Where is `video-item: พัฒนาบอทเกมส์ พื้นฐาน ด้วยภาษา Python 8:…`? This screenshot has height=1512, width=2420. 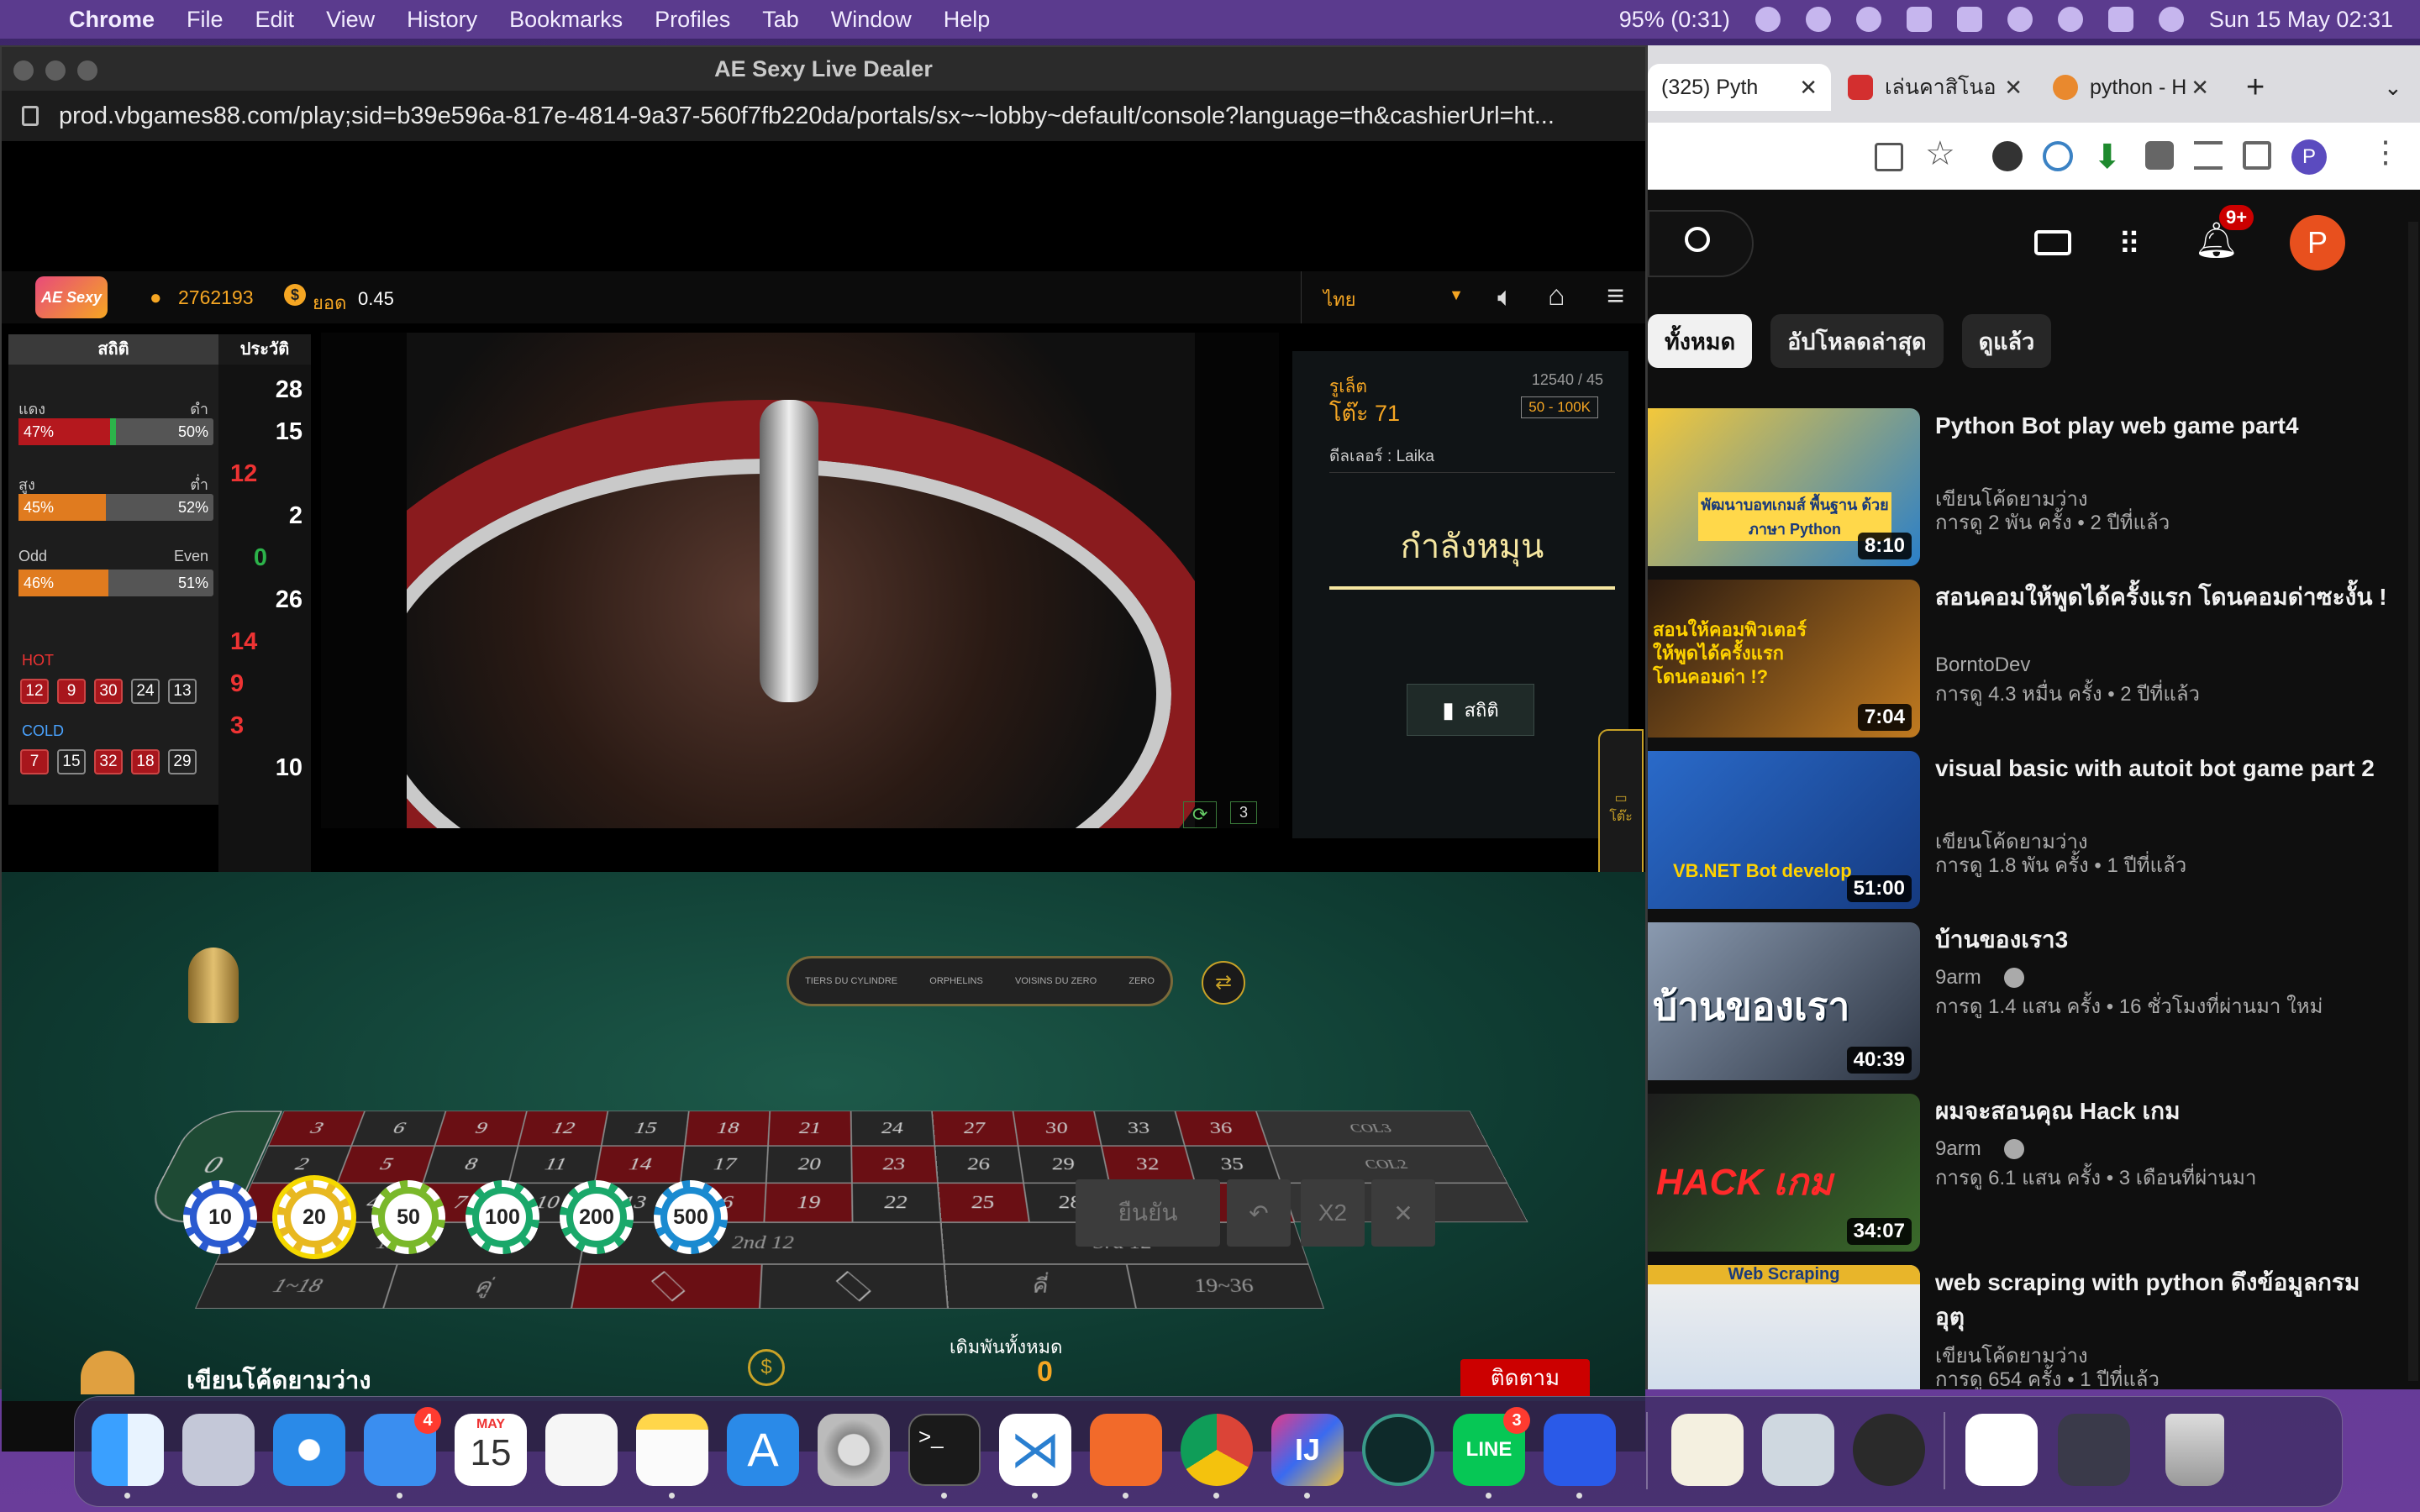
video-item: พัฒนาบอทเกมส์ พื้นฐาน ด้วยภาษา Python 8:… is located at coordinates (2034, 488).